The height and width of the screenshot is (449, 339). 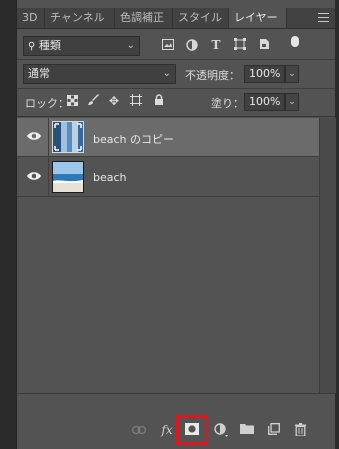 What do you see at coordinates (144, 18) in the screenshot?
I see `tab-adjustments: 色調補正` at bounding box center [144, 18].